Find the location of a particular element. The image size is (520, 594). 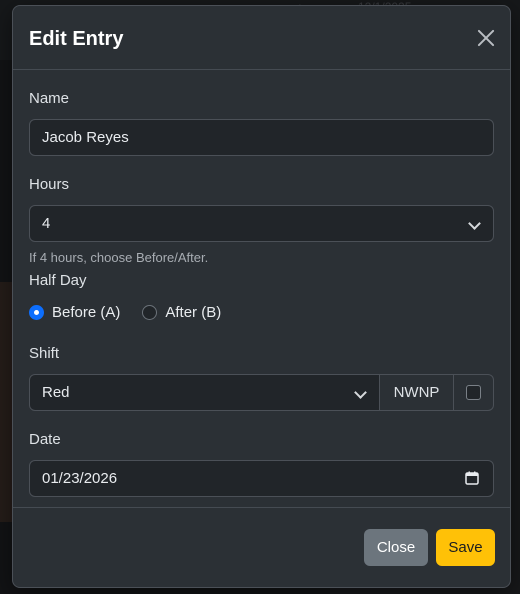

radio-after-b is located at coordinates (150, 312).